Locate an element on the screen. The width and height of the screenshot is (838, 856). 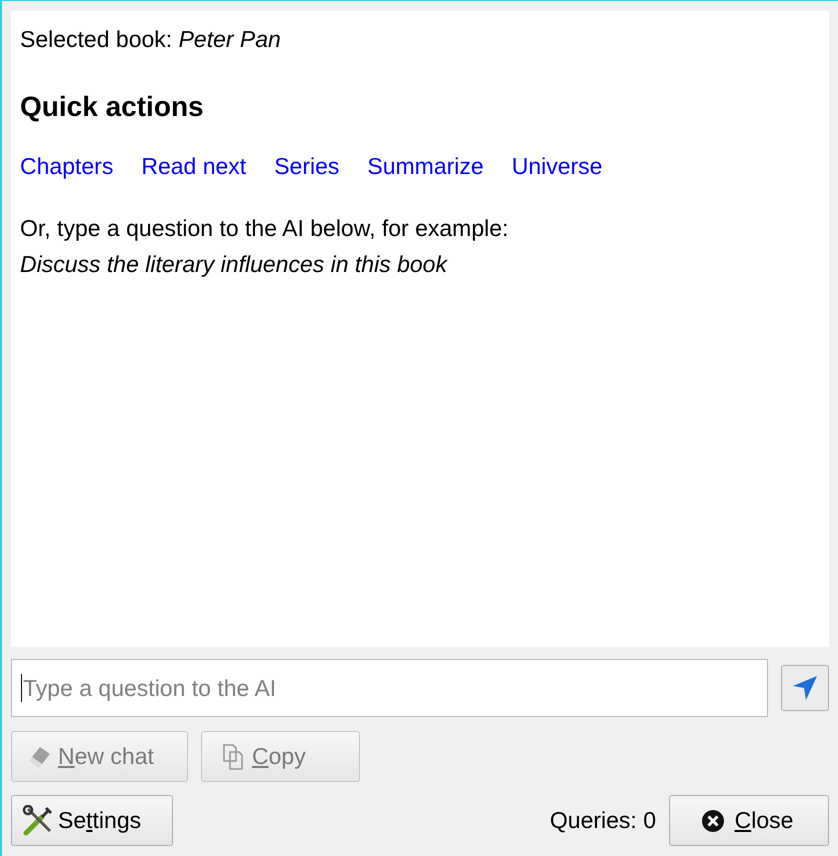
tools-icon is located at coordinates (38, 820).